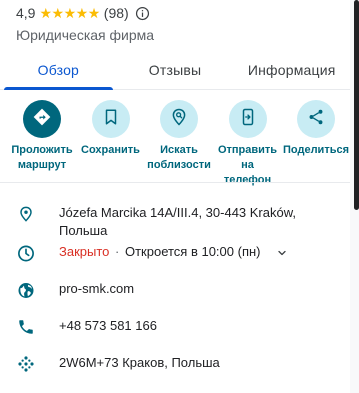 This screenshot has height=393, width=359. I want to click on tab-about: Информация, so click(291, 69).